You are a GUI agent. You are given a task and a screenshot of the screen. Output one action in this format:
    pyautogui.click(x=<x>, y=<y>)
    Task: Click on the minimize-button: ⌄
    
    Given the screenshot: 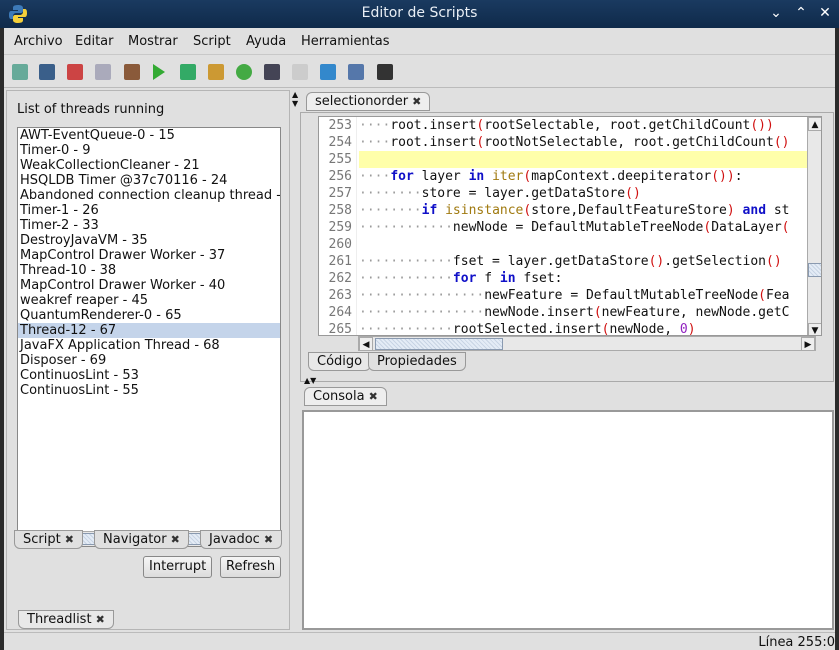 What is the action you would take?
    pyautogui.click(x=776, y=13)
    